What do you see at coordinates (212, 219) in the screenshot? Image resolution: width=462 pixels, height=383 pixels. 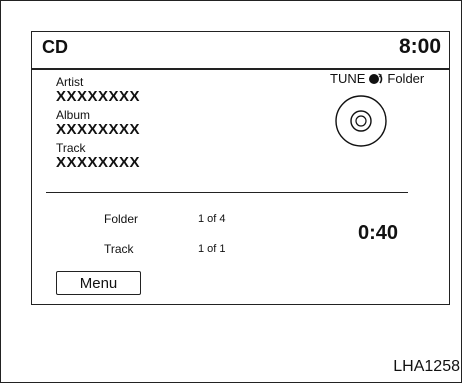 I see `folder-row-value: 1 of 4` at bounding box center [212, 219].